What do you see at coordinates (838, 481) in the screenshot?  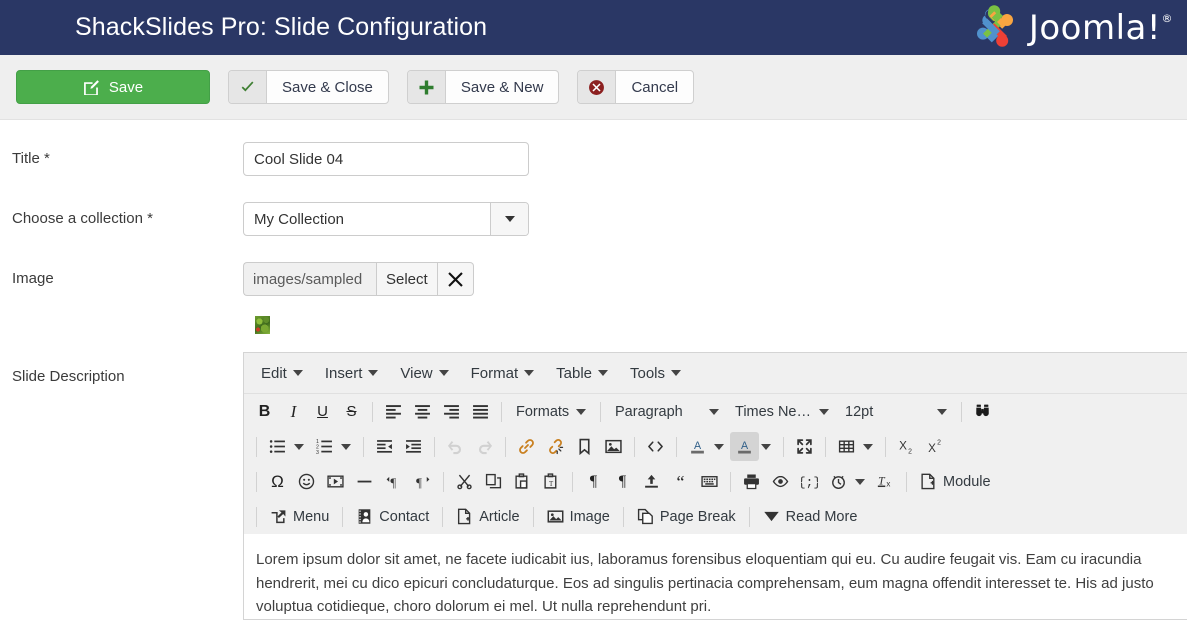 I see `insert-datetime-clock-icon` at bounding box center [838, 481].